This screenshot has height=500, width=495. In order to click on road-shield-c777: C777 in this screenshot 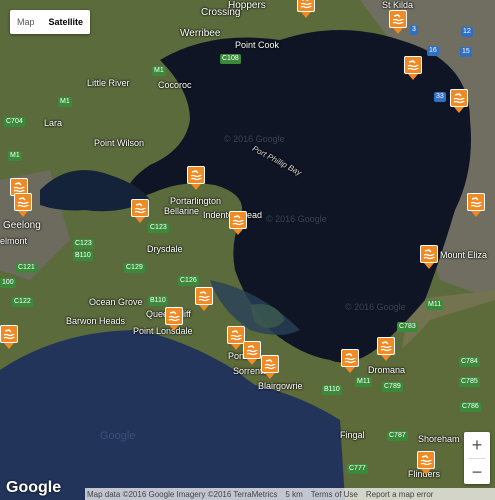, I will do `click(357, 469)`.